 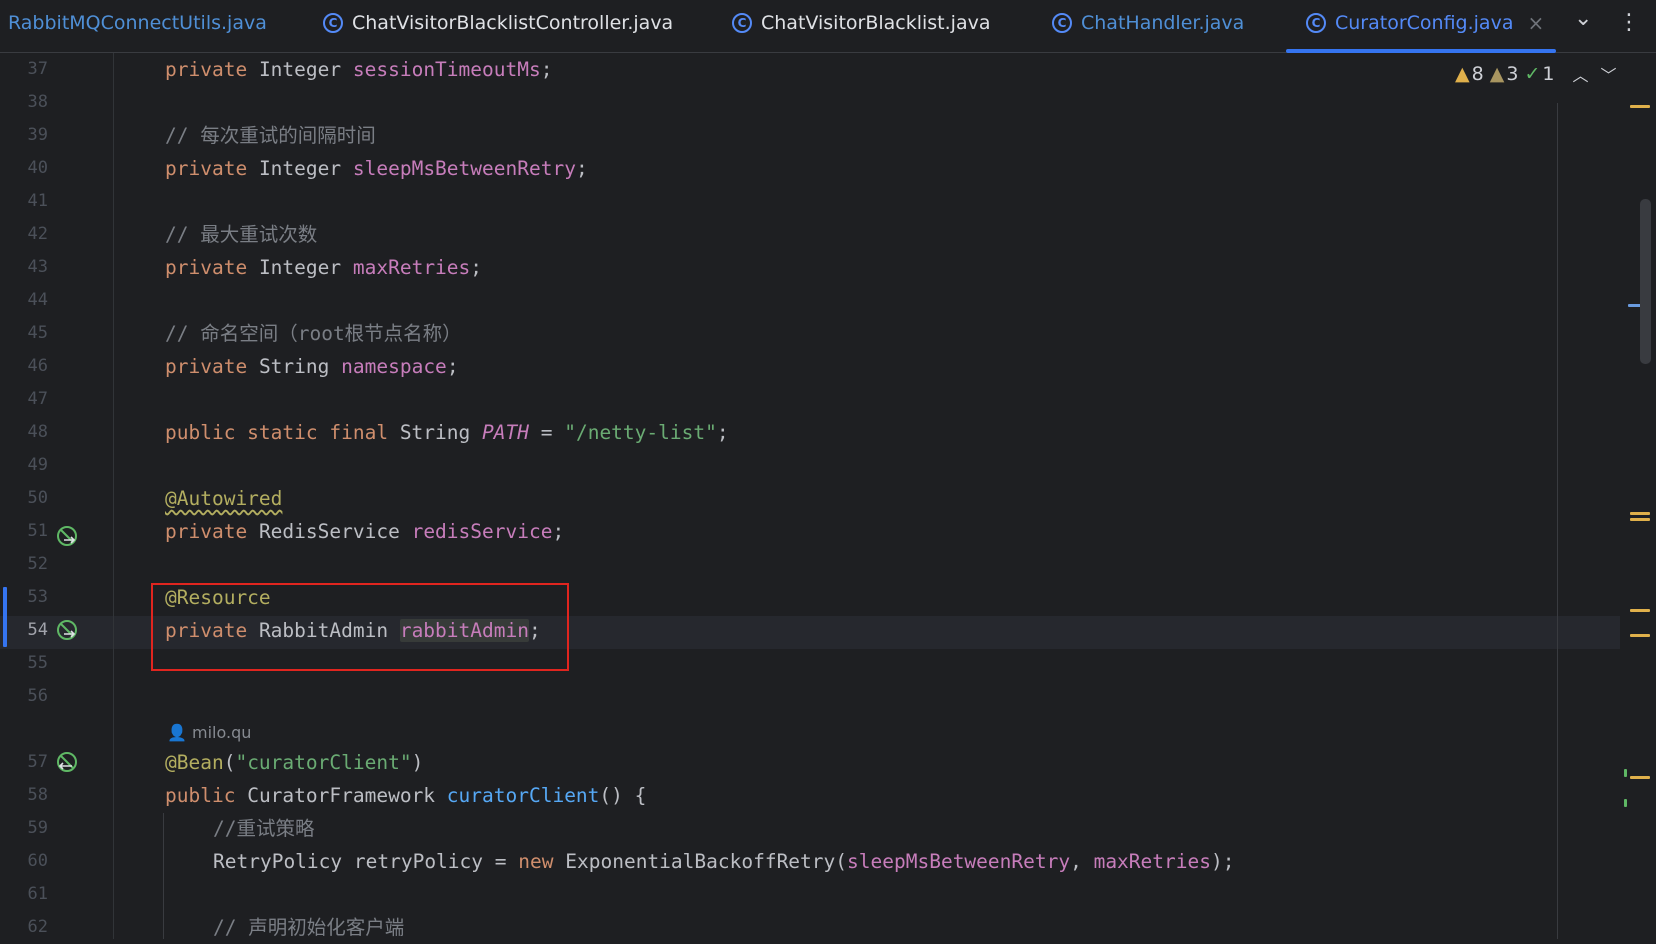 What do you see at coordinates (24, 795) in the screenshot?
I see `line-number: 58` at bounding box center [24, 795].